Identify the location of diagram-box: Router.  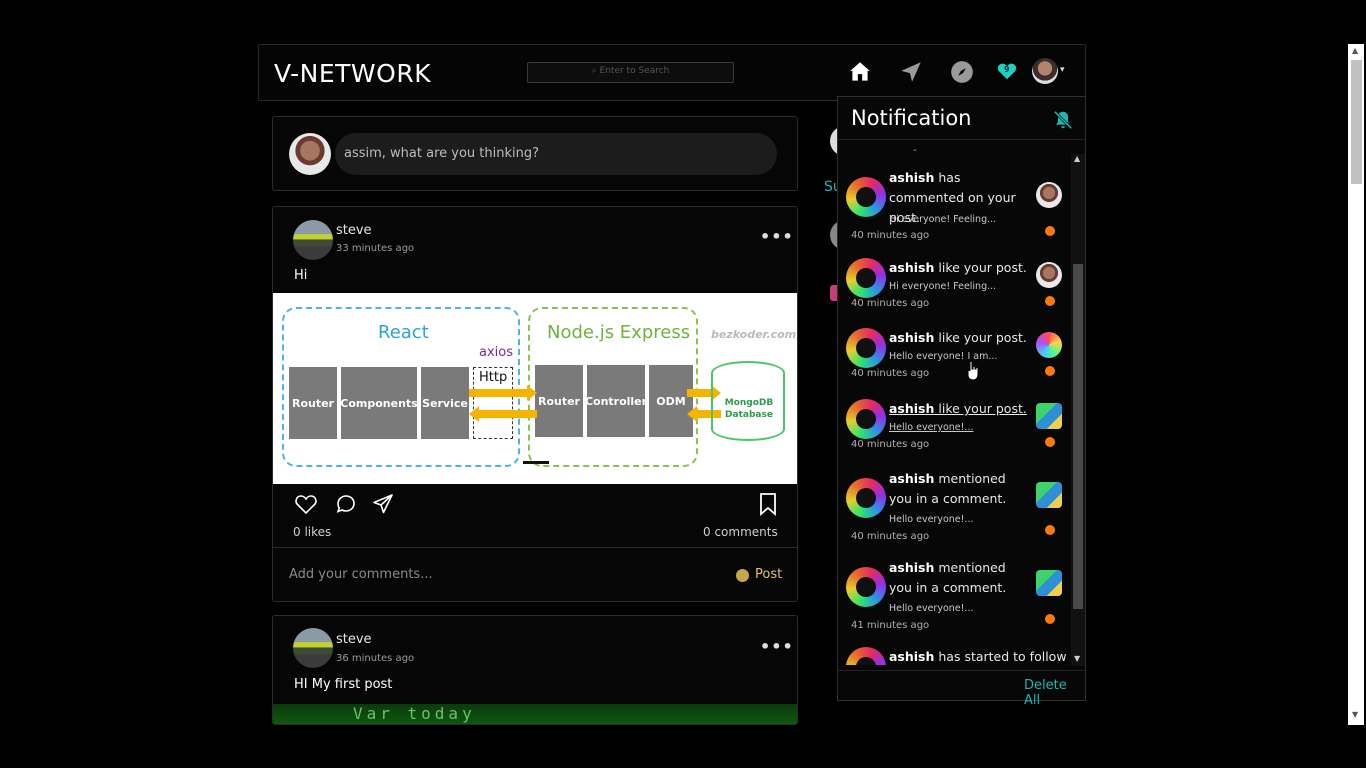
(313, 403).